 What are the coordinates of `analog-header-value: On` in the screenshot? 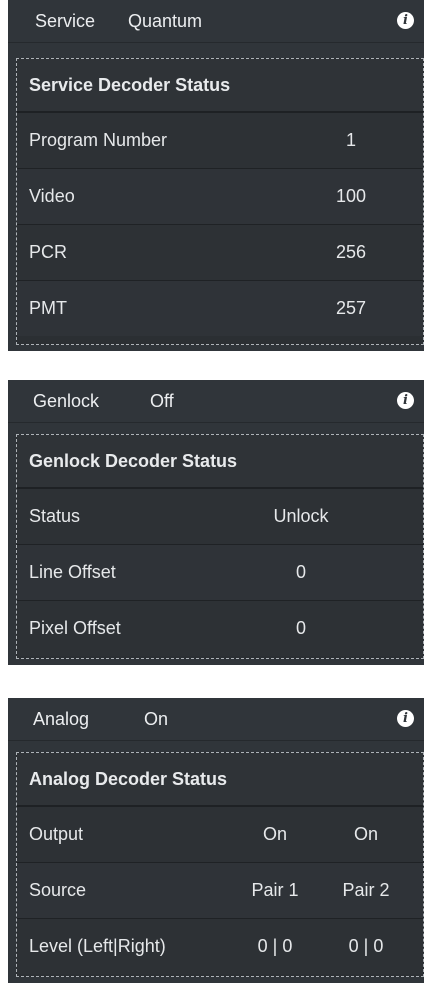 It's located at (156, 719).